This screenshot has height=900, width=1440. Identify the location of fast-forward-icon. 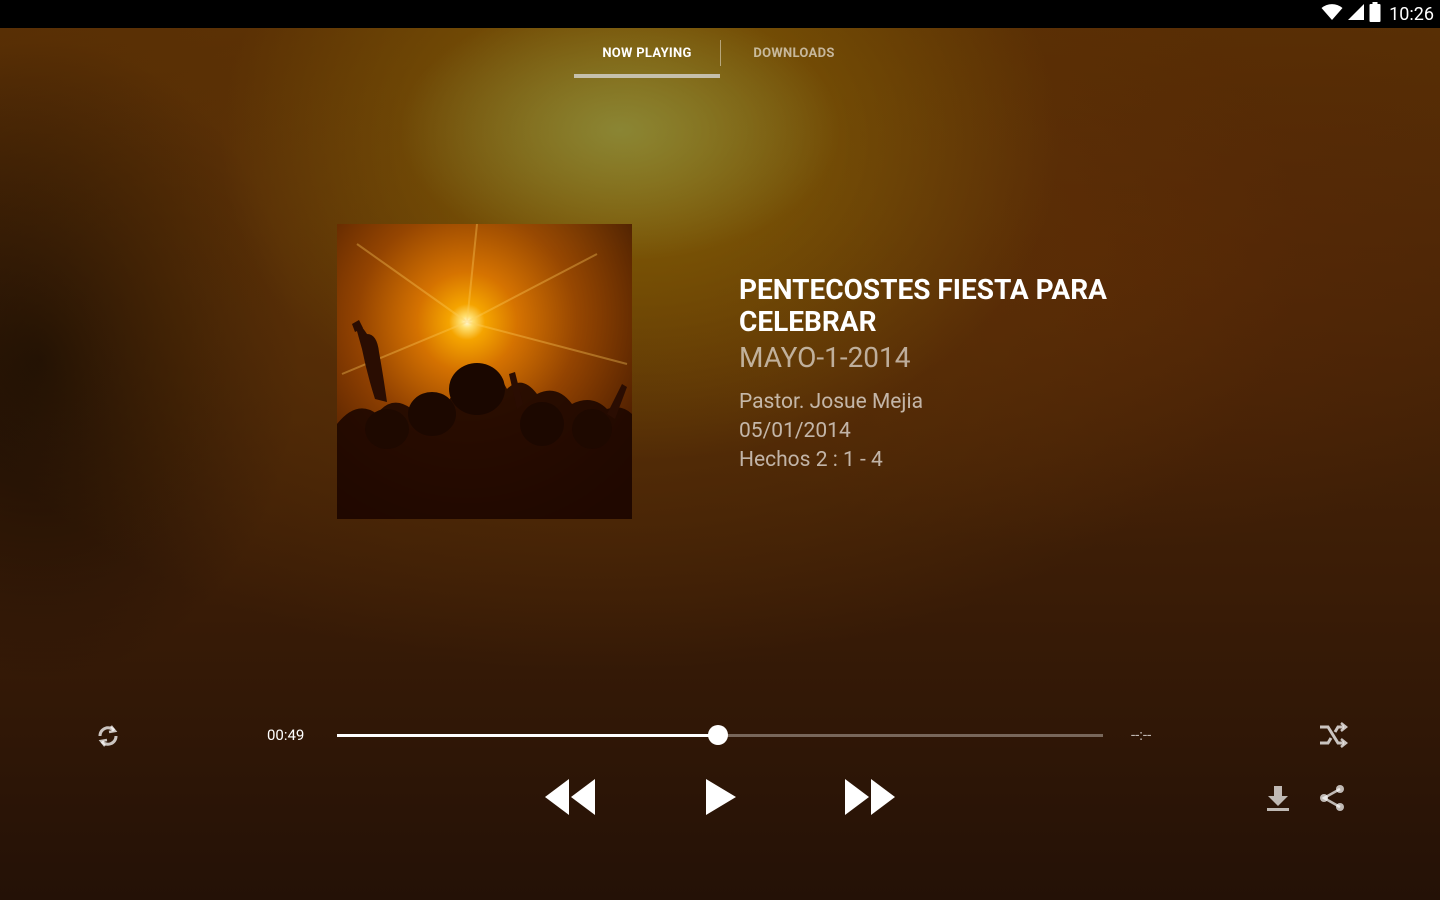
(870, 799).